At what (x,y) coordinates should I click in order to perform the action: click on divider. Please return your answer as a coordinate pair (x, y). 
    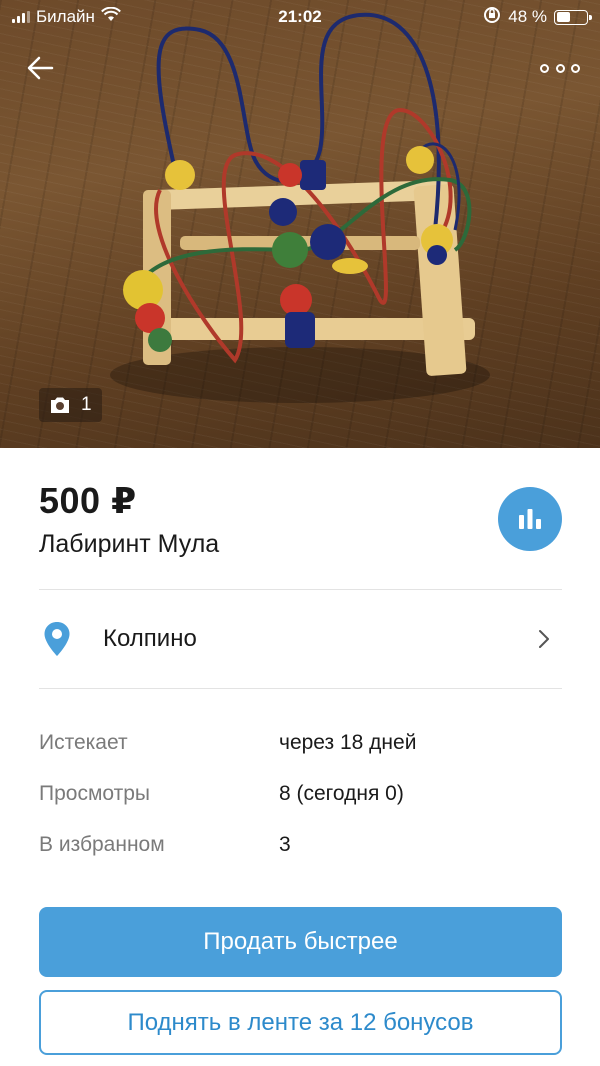
    Looking at the image, I should click on (300, 688).